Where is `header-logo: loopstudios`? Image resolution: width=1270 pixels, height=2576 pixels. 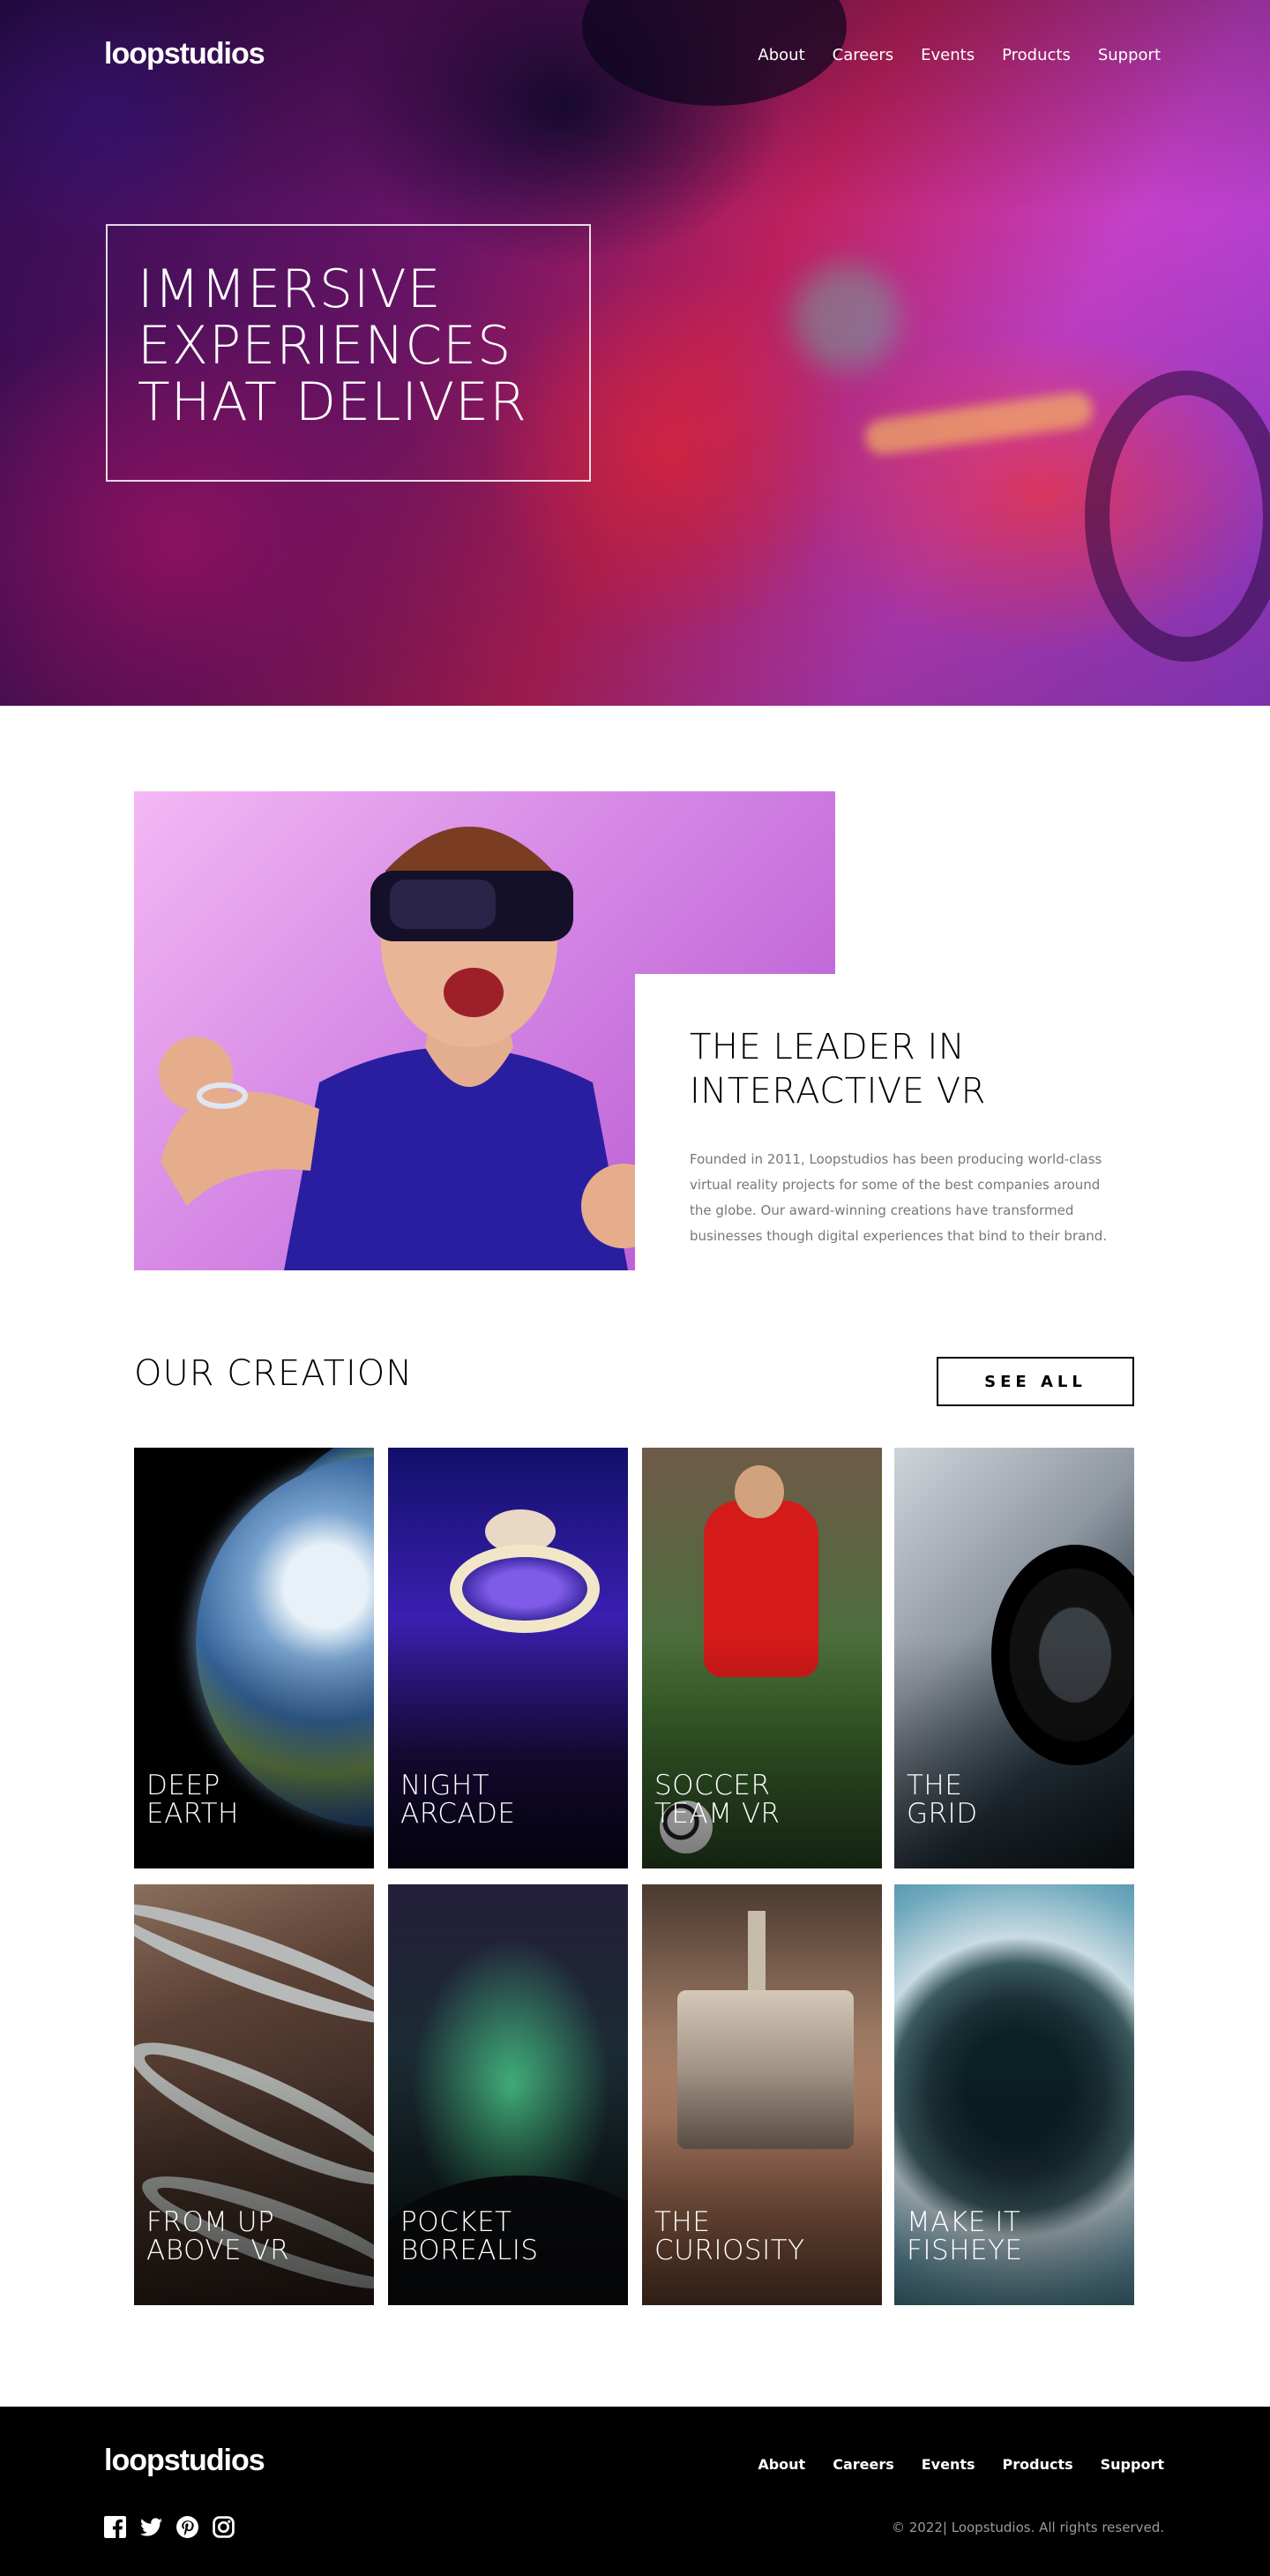 header-logo: loopstudios is located at coordinates (184, 54).